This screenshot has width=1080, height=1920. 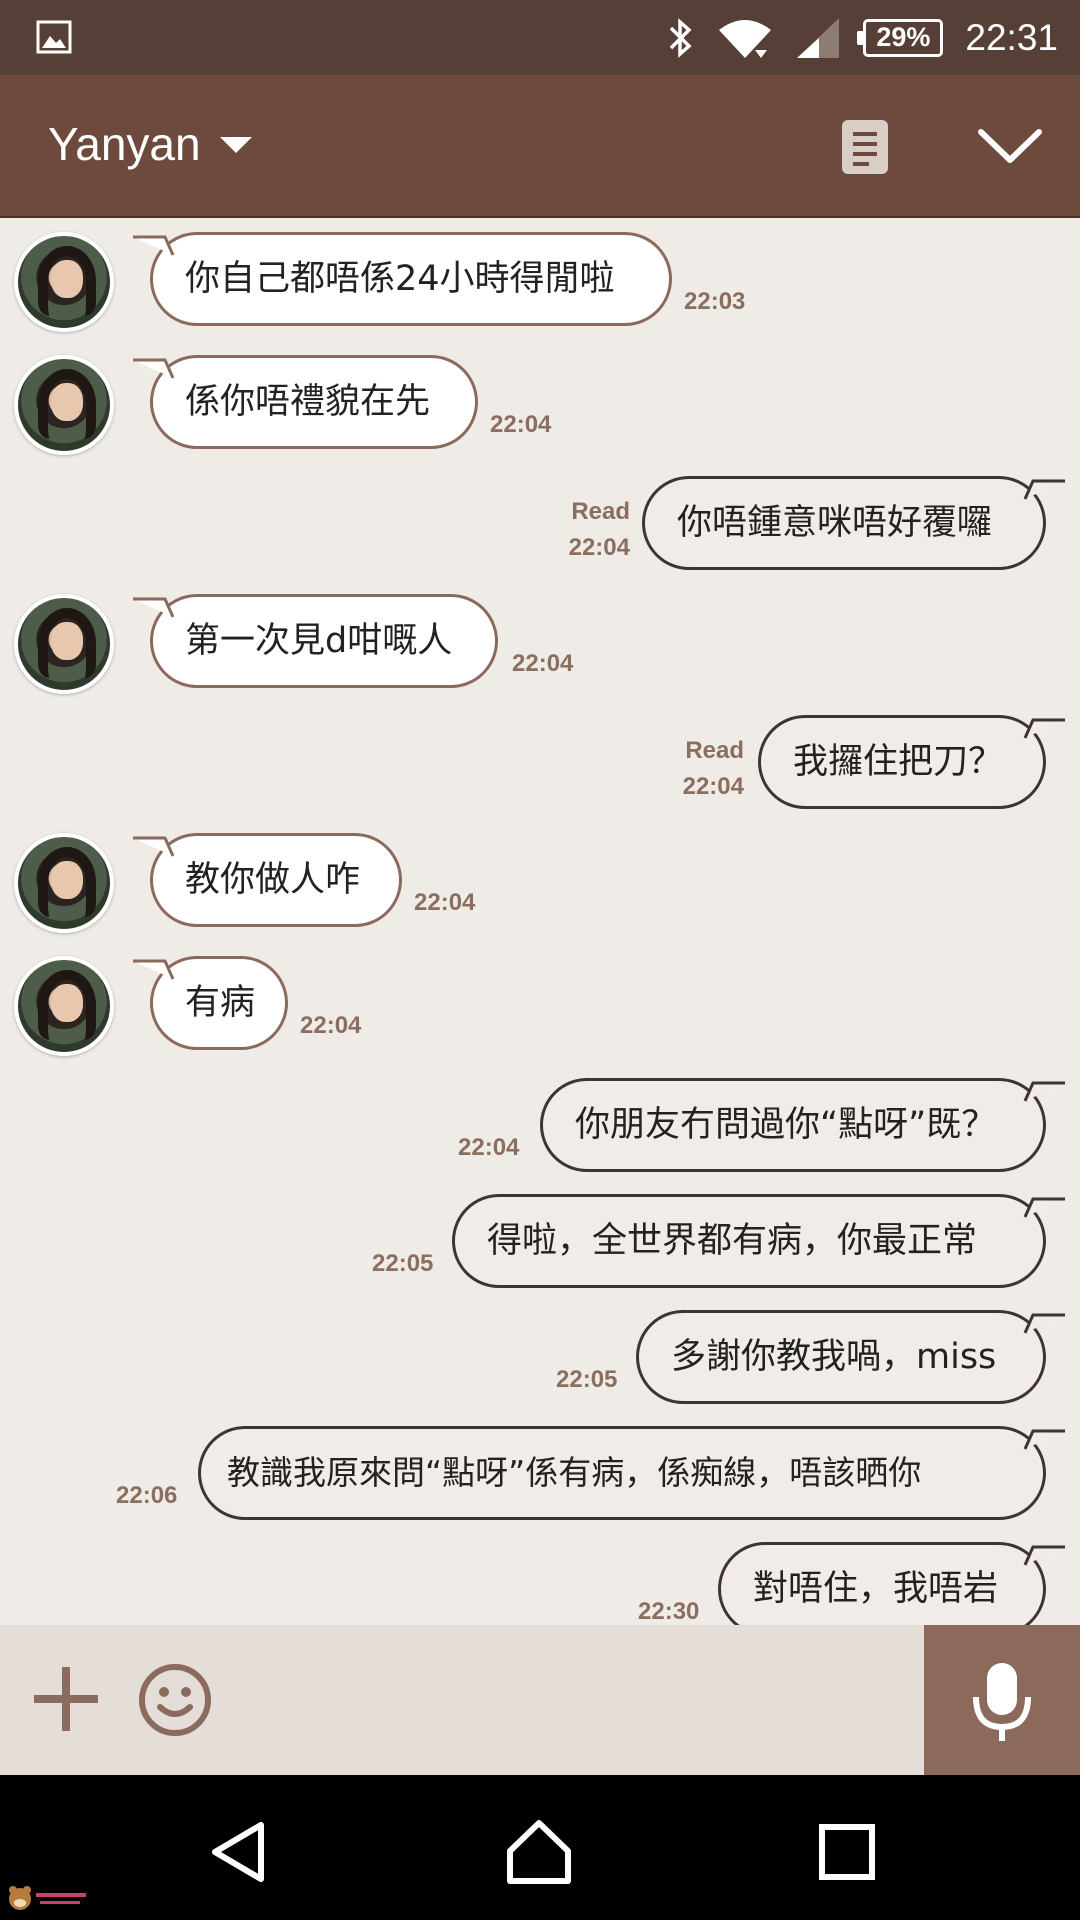 I want to click on message-bubble-incoming: 教你做人咋, so click(x=267, y=880).